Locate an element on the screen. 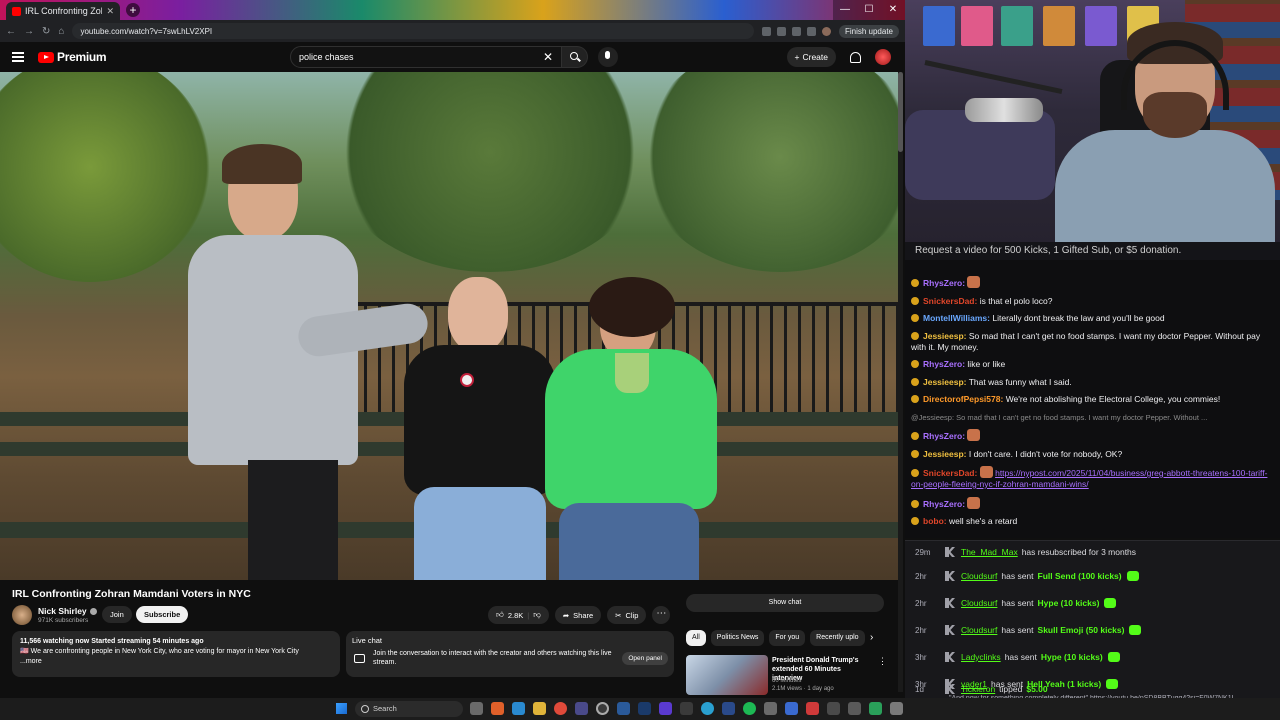 Image resolution: width=1280 pixels, height=720 pixels. event-username: The_Mad_Max is located at coordinates (989, 552).